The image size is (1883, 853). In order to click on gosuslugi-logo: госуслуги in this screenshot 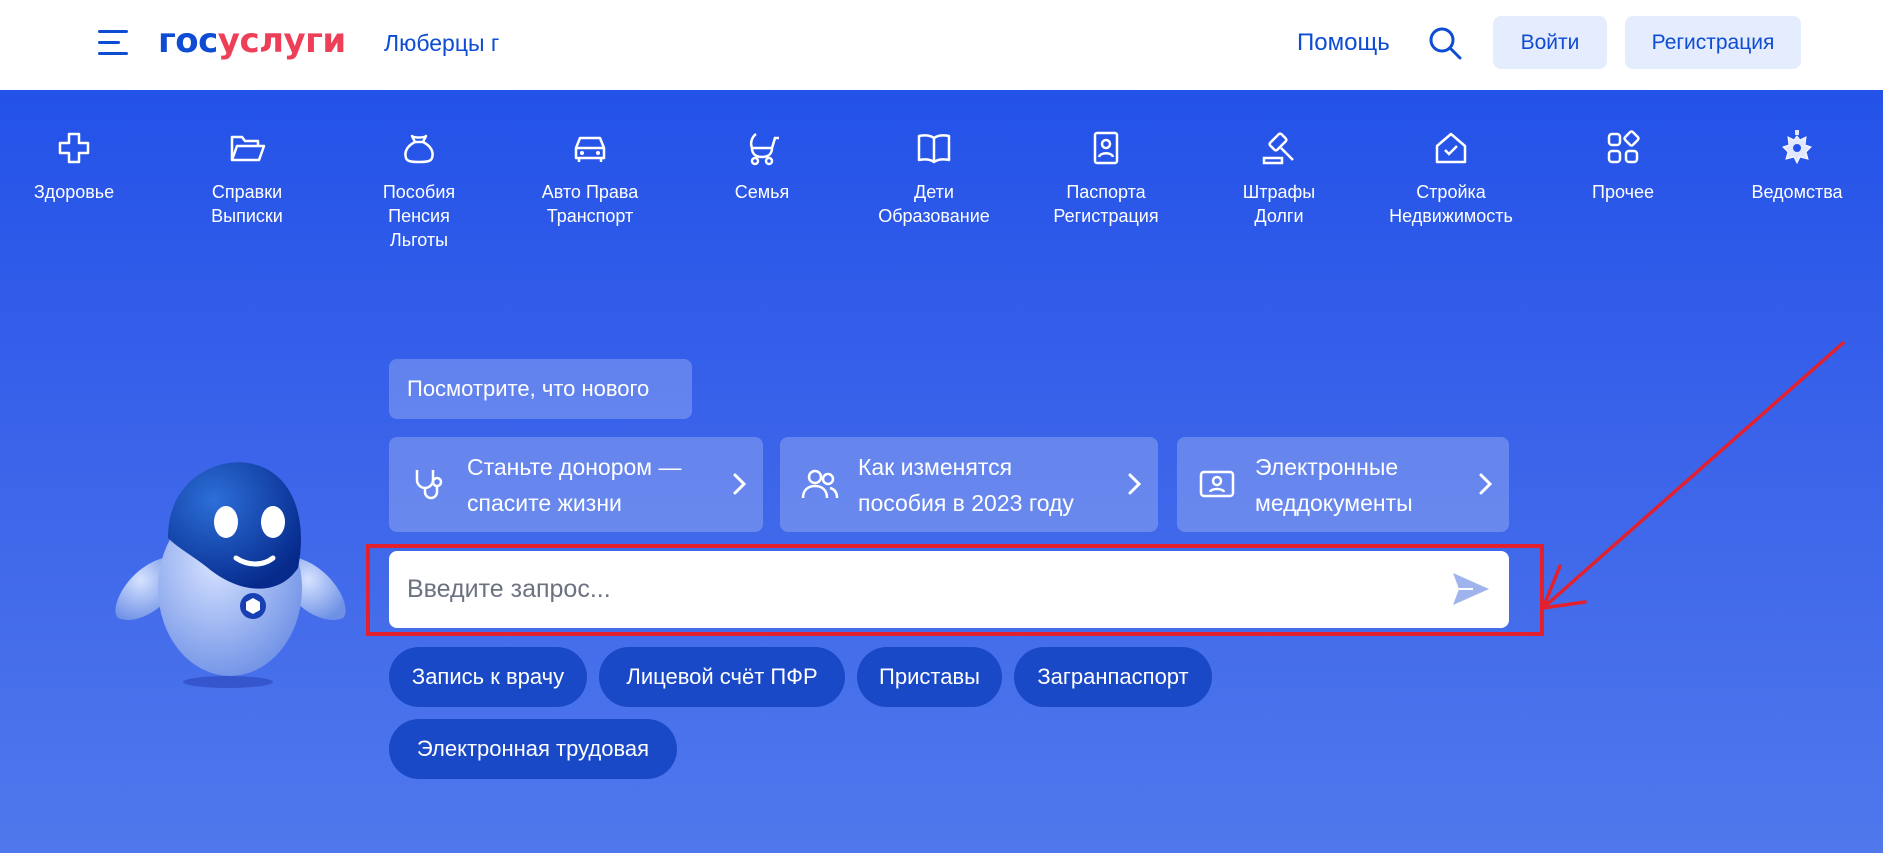, I will do `click(252, 41)`.